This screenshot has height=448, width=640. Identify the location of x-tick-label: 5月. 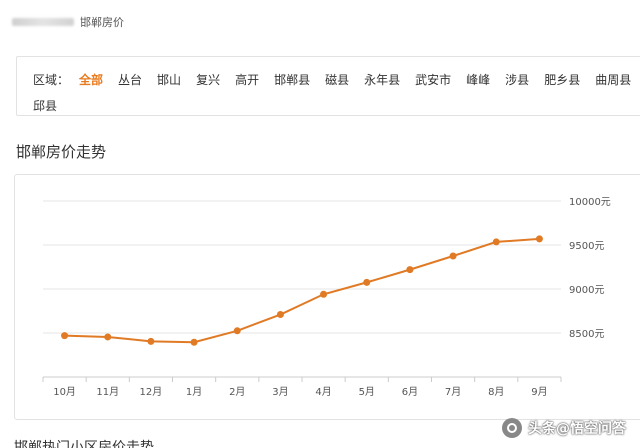
(367, 392).